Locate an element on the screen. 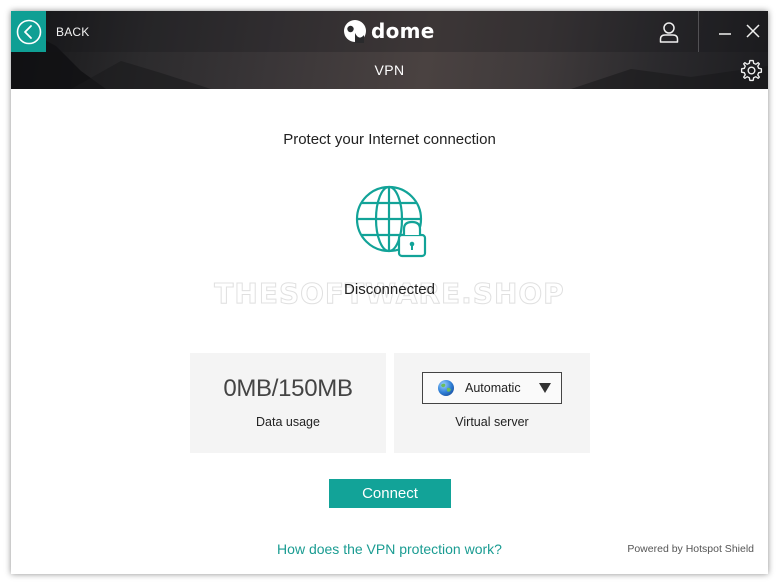  titlebar: BACK dome VPN is located at coordinates (389, 50).